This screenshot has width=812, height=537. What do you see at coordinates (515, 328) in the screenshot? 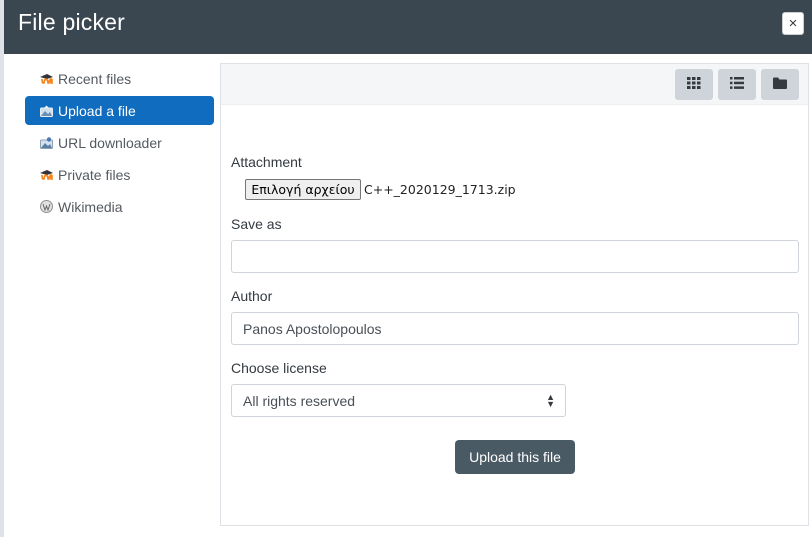
I see `author-input: Panos Apostolopoulos` at bounding box center [515, 328].